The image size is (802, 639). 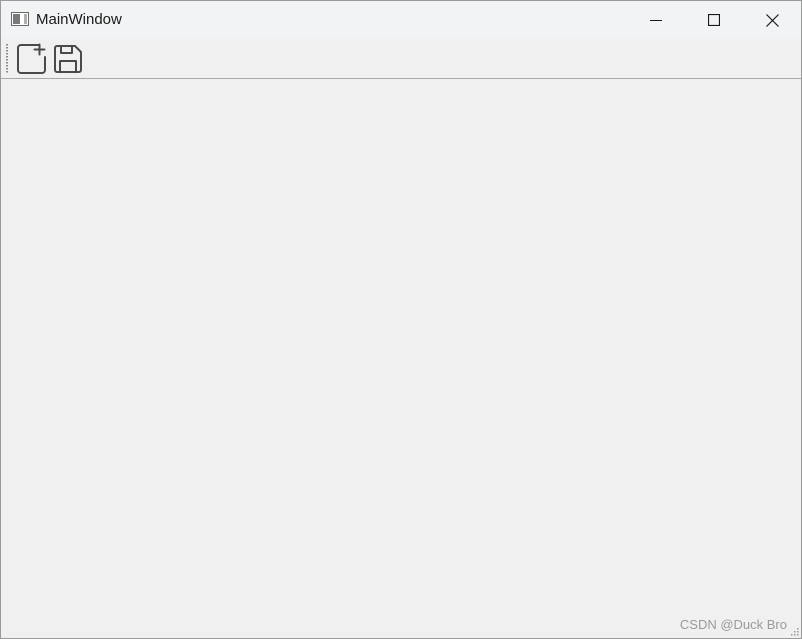 I want to click on maximize-icon, so click(x=714, y=20).